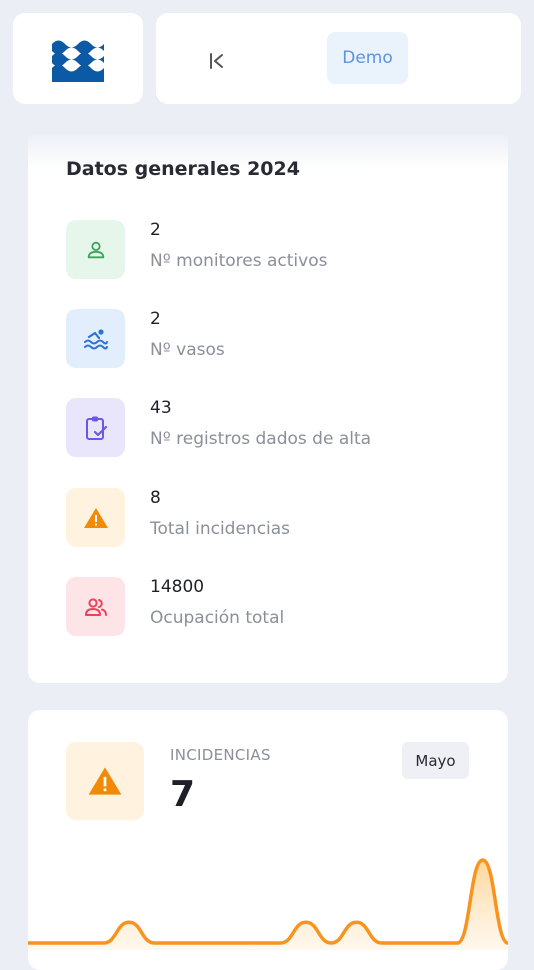  I want to click on collapse-sidebar-icon, so click(216, 61).